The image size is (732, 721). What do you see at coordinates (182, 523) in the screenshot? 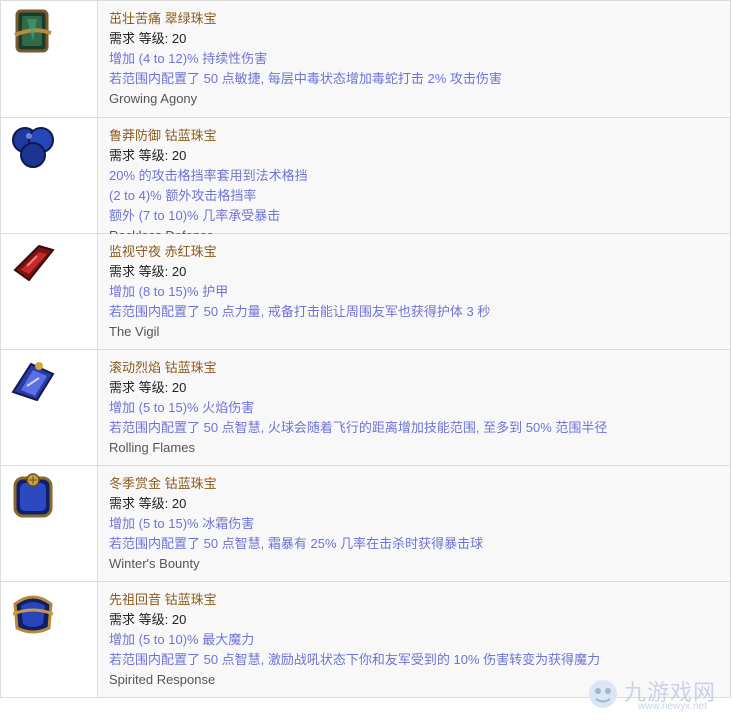
I see `jewel-mod: 增加 (5 to 15)% 冰霜伤害` at bounding box center [182, 523].